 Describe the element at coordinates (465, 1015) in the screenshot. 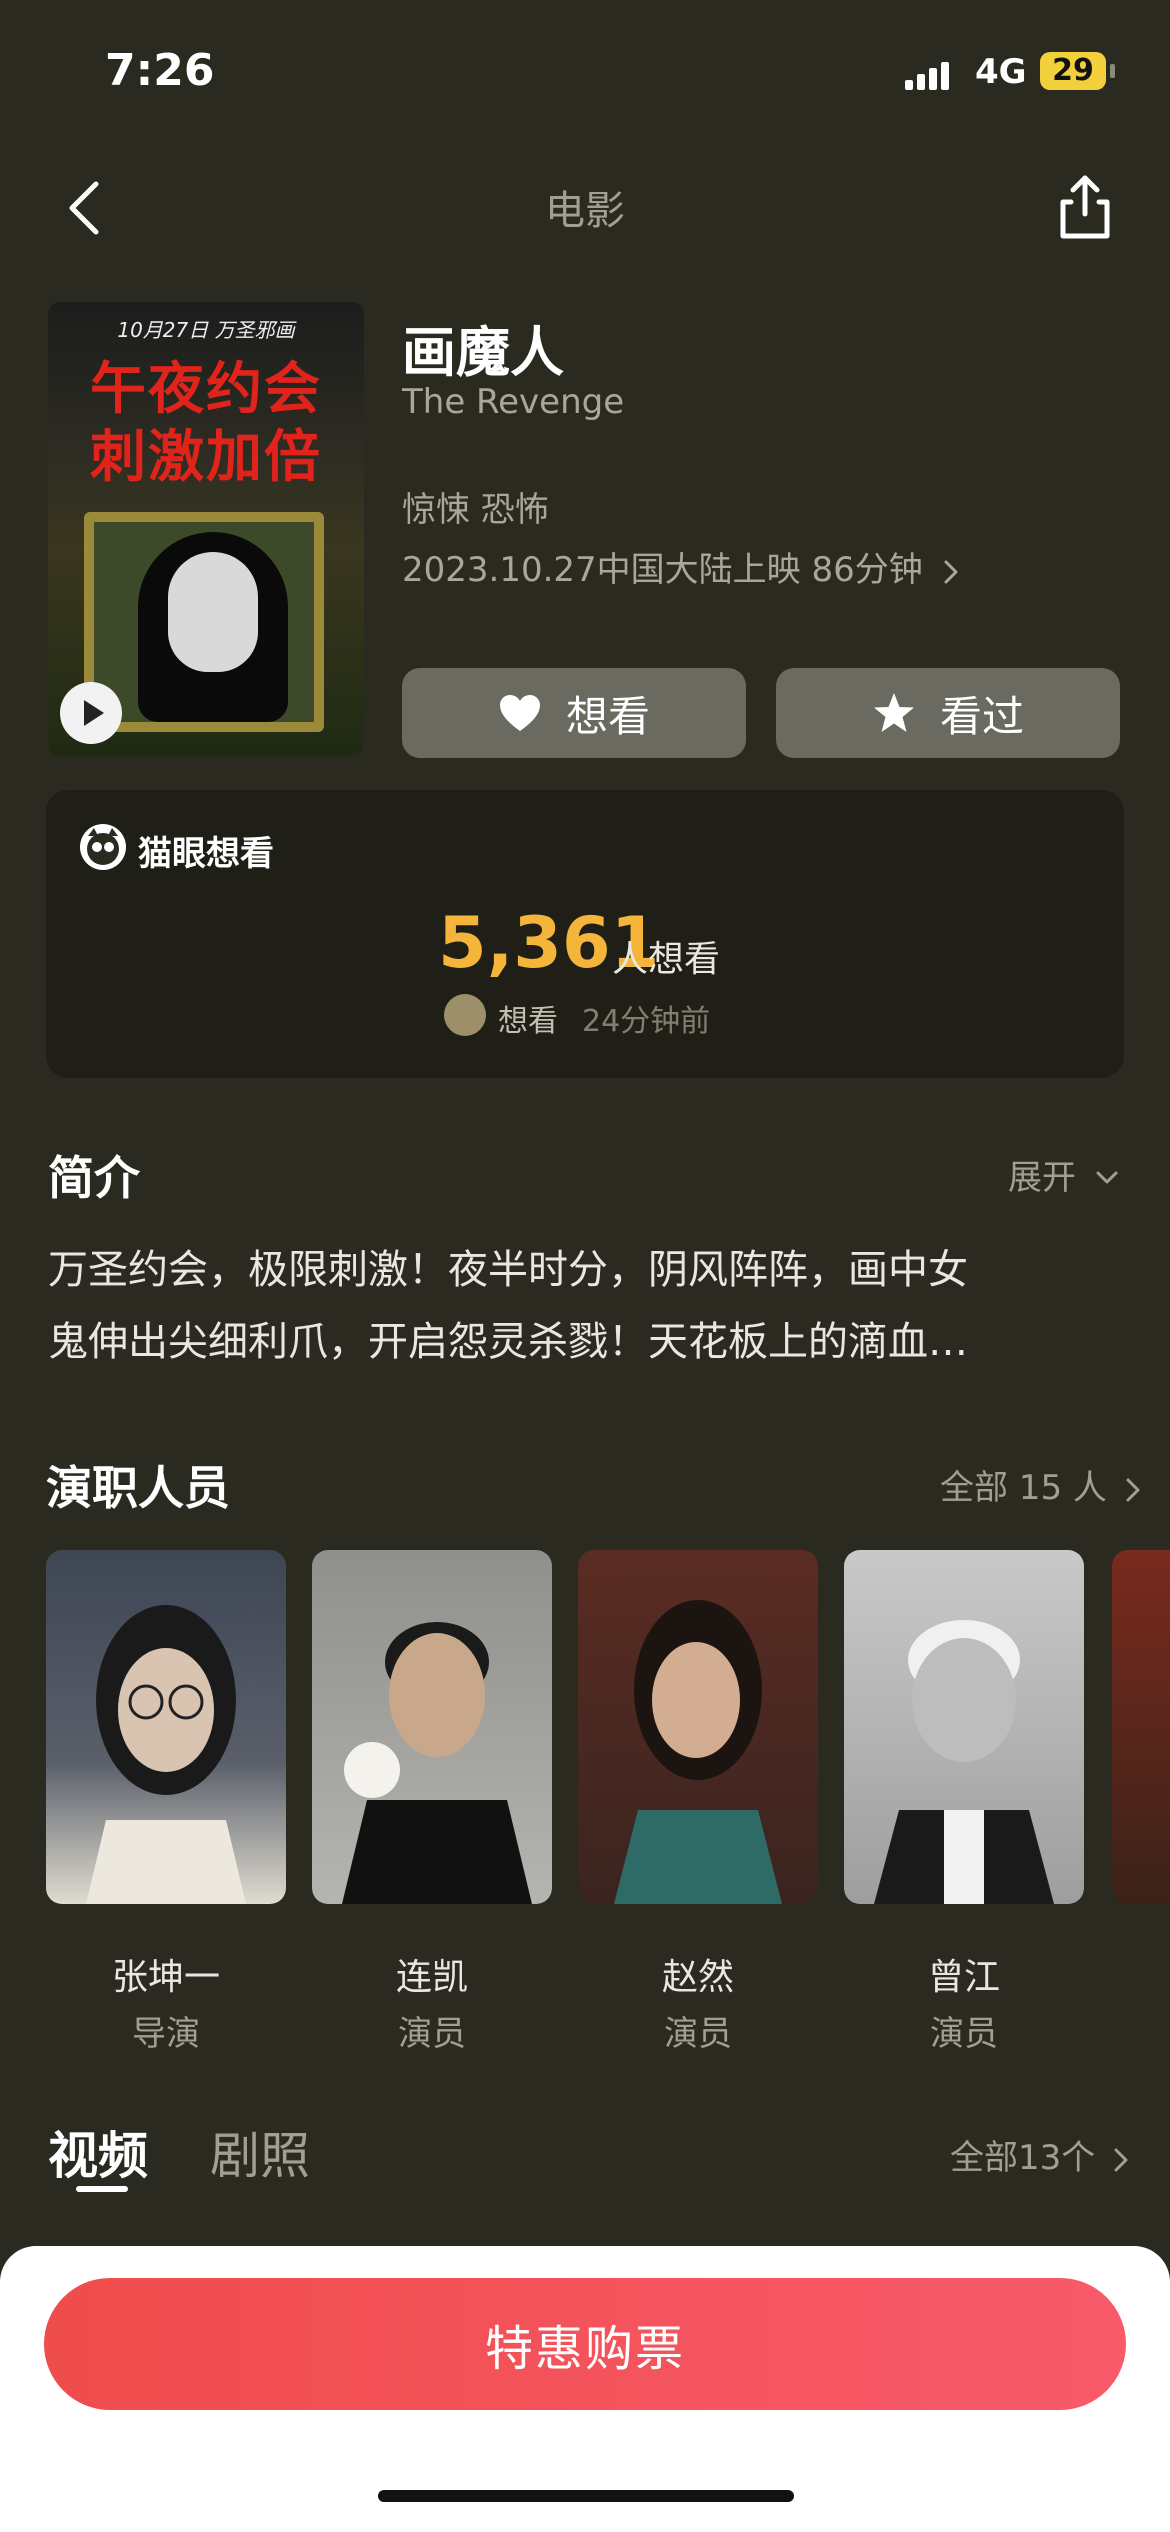

I see `avatar` at that location.